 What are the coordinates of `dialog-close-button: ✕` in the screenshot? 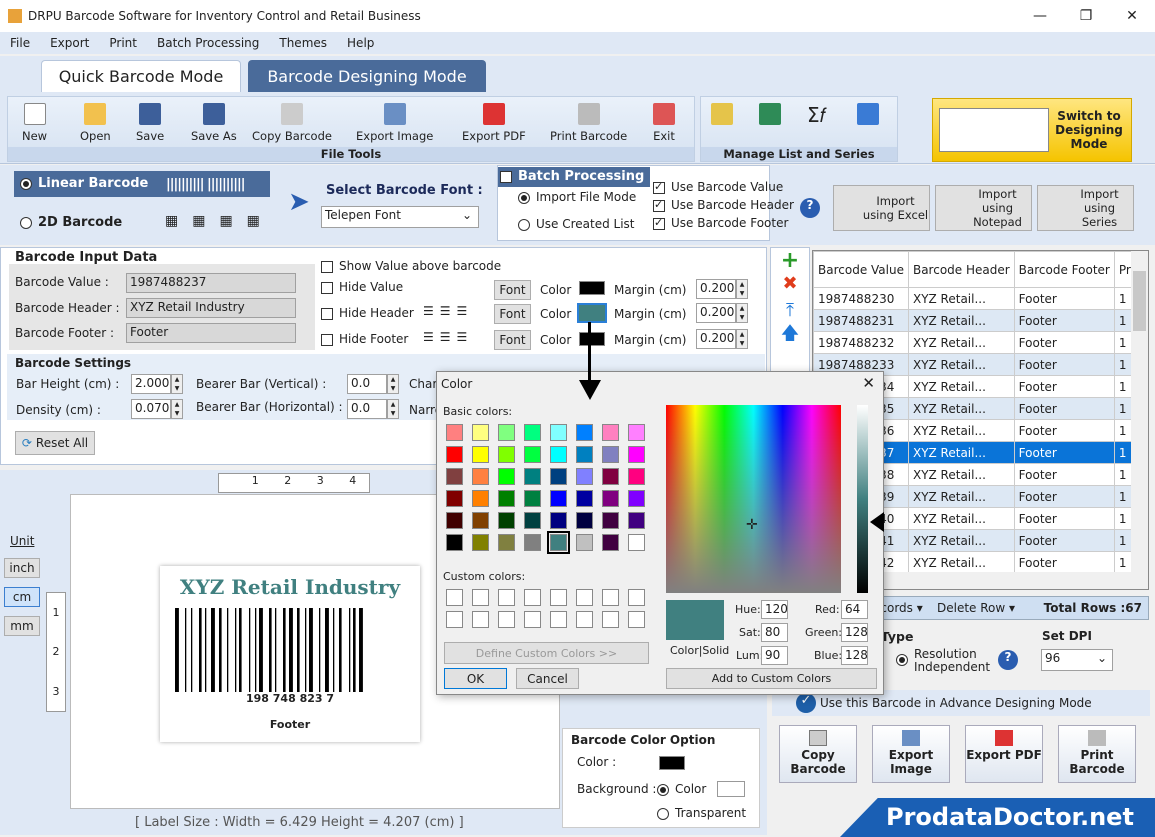 It's located at (868, 383).